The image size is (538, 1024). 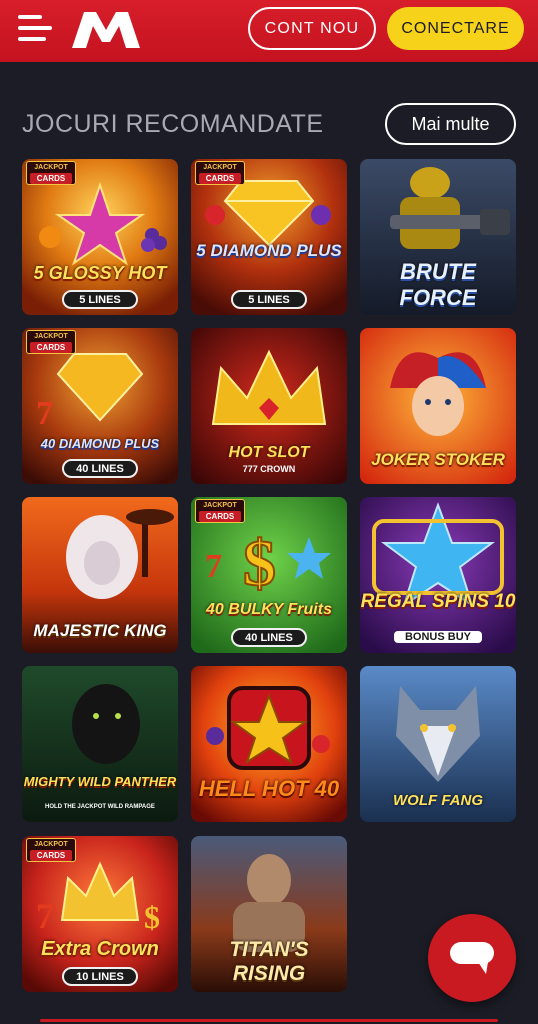 What do you see at coordinates (438, 406) in the screenshot?
I see `game-tile-joker-stoker: JOKER STOKER` at bounding box center [438, 406].